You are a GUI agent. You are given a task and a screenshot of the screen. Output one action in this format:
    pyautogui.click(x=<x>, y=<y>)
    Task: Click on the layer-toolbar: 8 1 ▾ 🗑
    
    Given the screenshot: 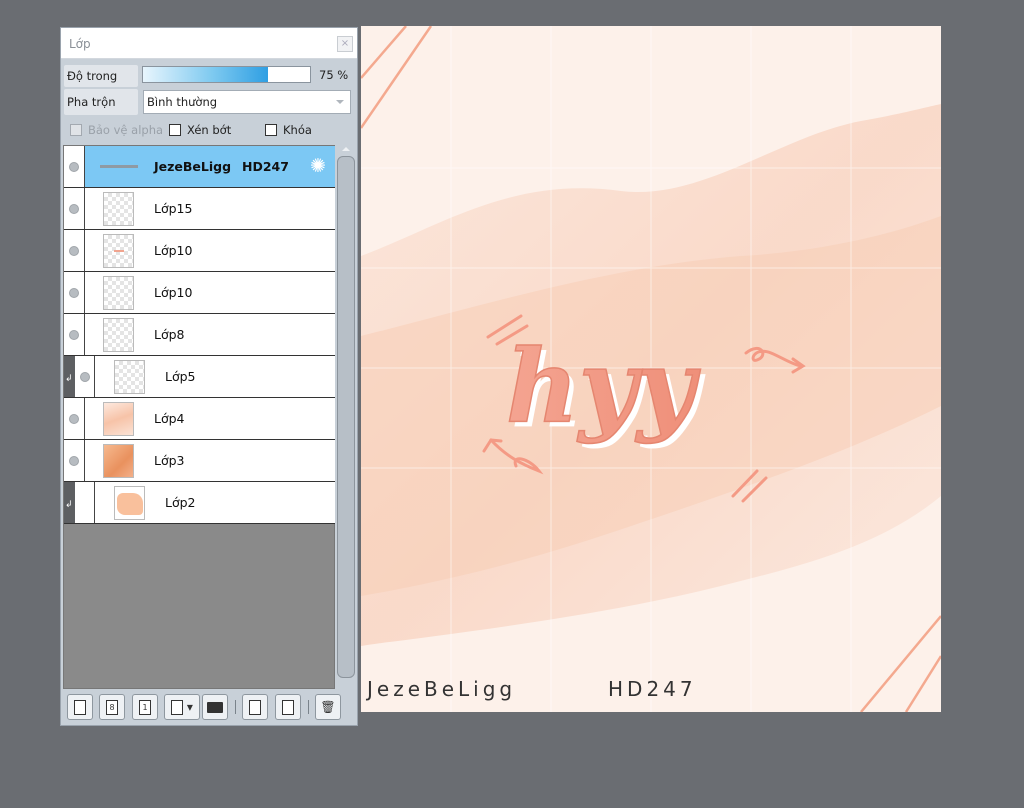 What is the action you would take?
    pyautogui.click(x=209, y=708)
    